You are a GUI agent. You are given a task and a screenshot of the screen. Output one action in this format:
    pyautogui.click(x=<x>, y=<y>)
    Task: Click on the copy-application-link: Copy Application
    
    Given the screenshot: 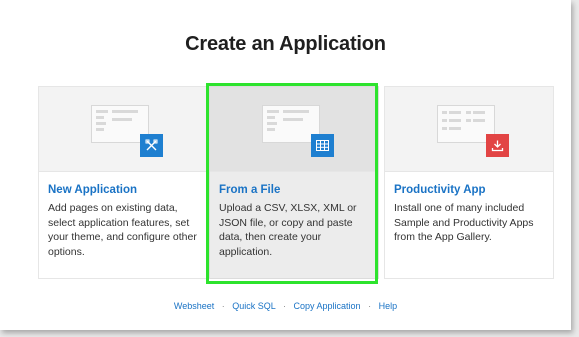 What is the action you would take?
    pyautogui.click(x=327, y=306)
    